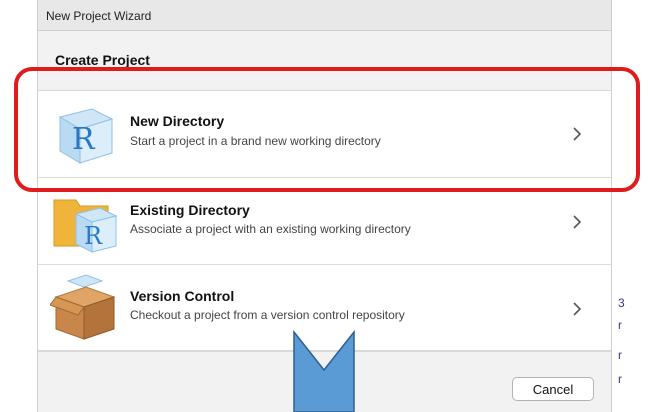  I want to click on window-title: New Project Wizard, so click(99, 16).